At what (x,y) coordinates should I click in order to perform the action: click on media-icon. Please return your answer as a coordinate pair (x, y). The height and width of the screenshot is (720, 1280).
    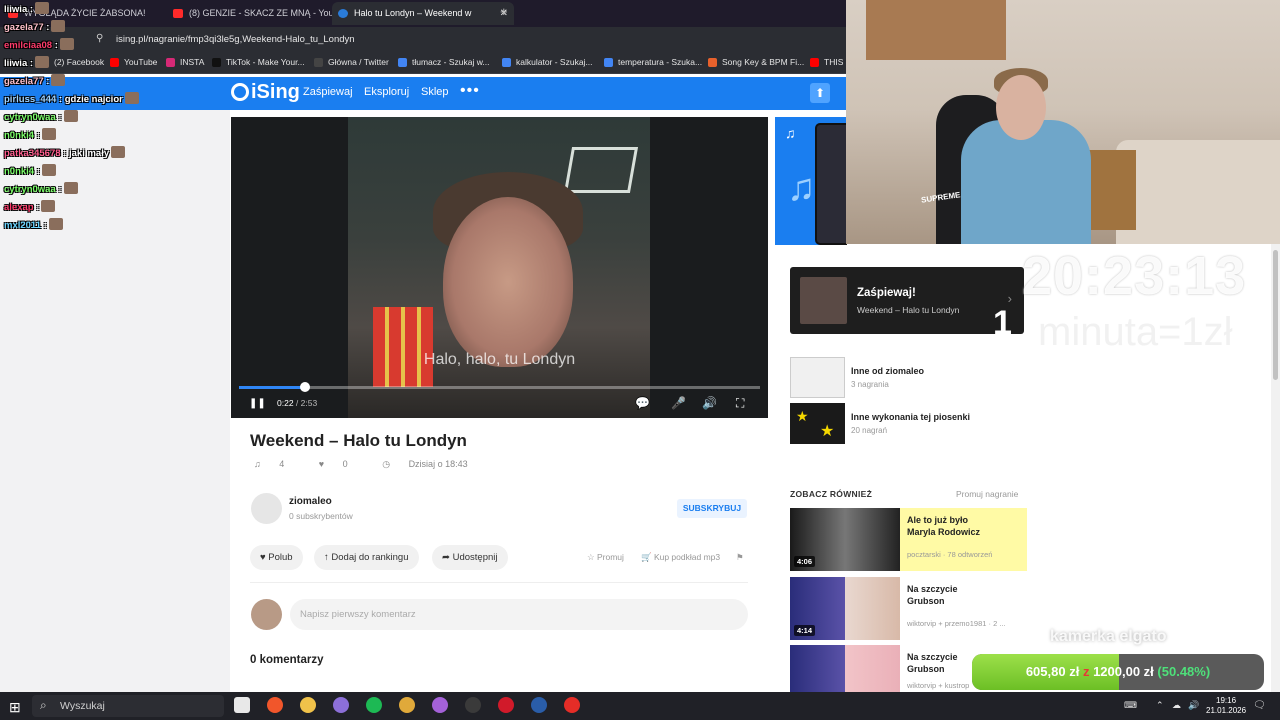
    Looking at the image, I should click on (407, 705).